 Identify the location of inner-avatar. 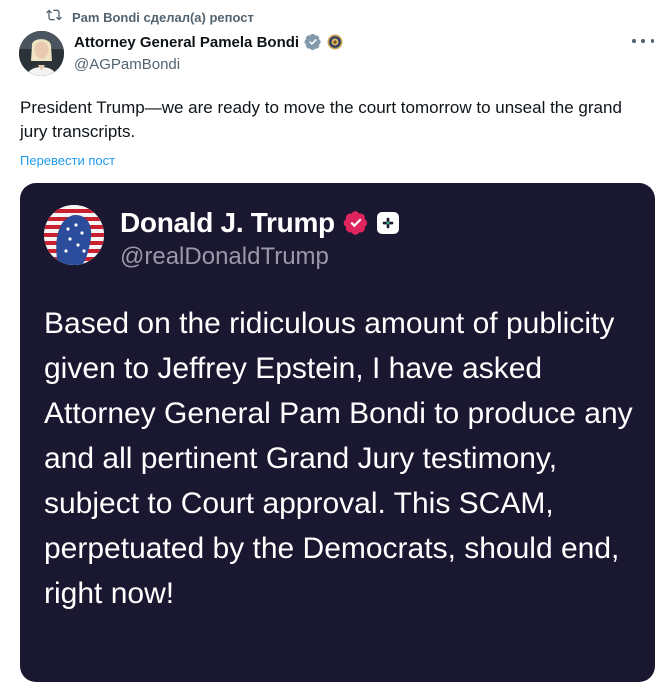
(74, 235).